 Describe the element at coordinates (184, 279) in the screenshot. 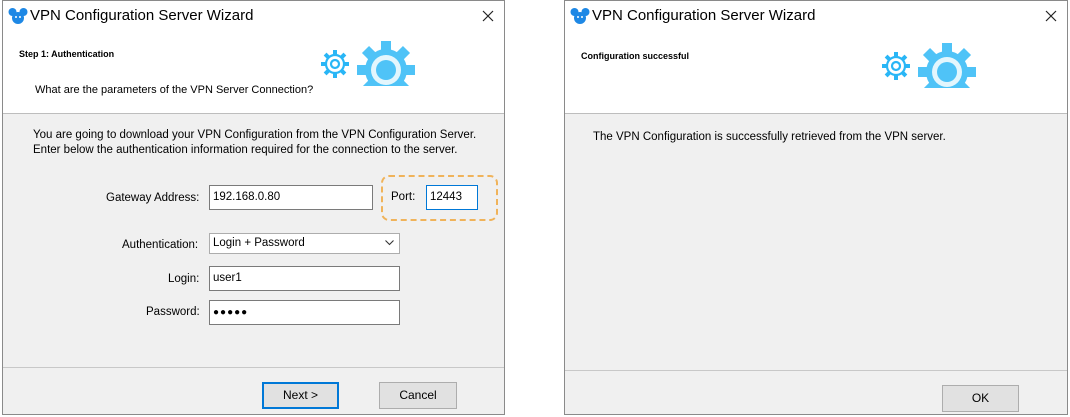

I see `login-label: Login:` at that location.